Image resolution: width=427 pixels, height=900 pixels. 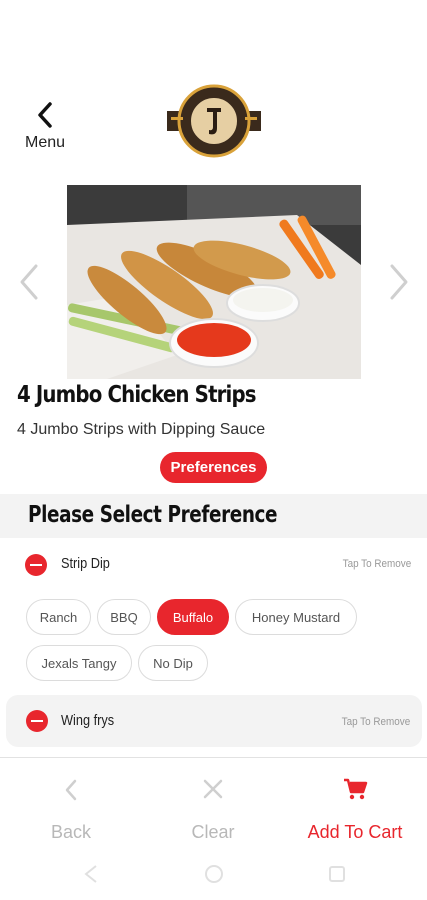 I want to click on system-recents-icon, so click(x=337, y=874).